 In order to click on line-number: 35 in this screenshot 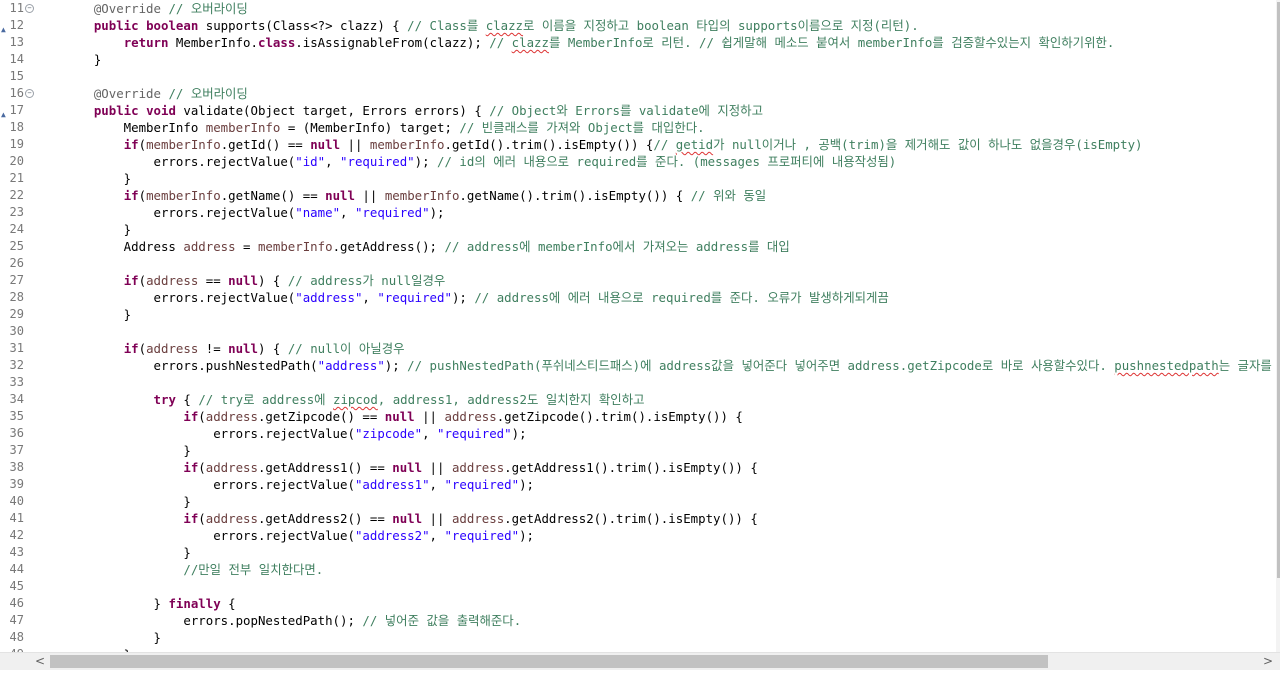, I will do `click(16, 416)`.